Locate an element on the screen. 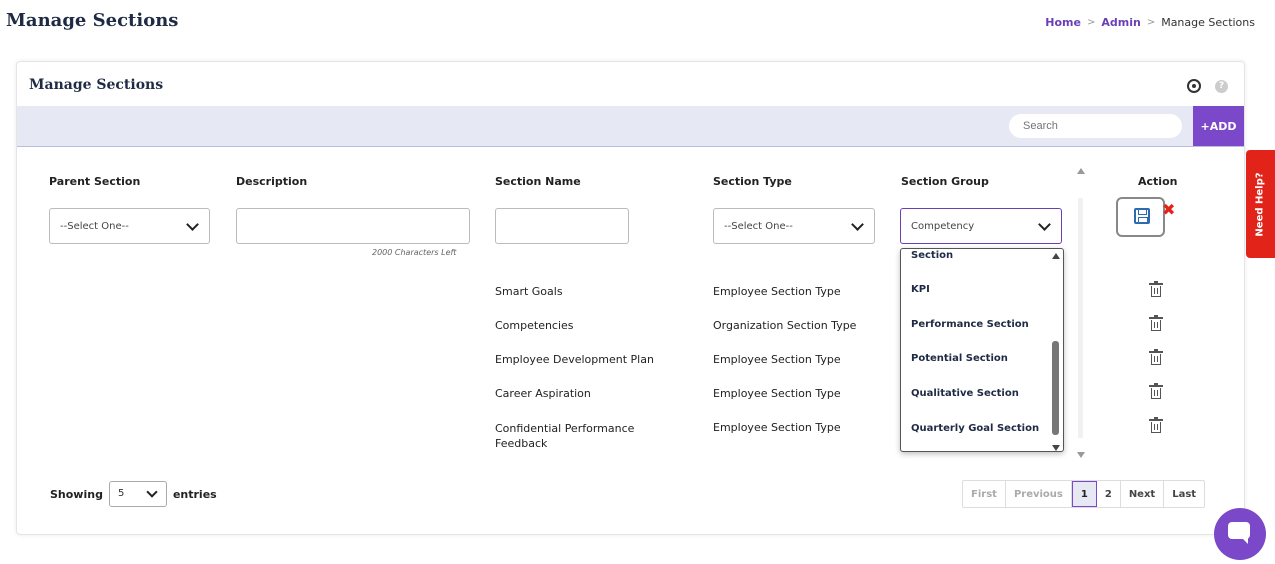 The image size is (1275, 564). search-input is located at coordinates (1095, 126).